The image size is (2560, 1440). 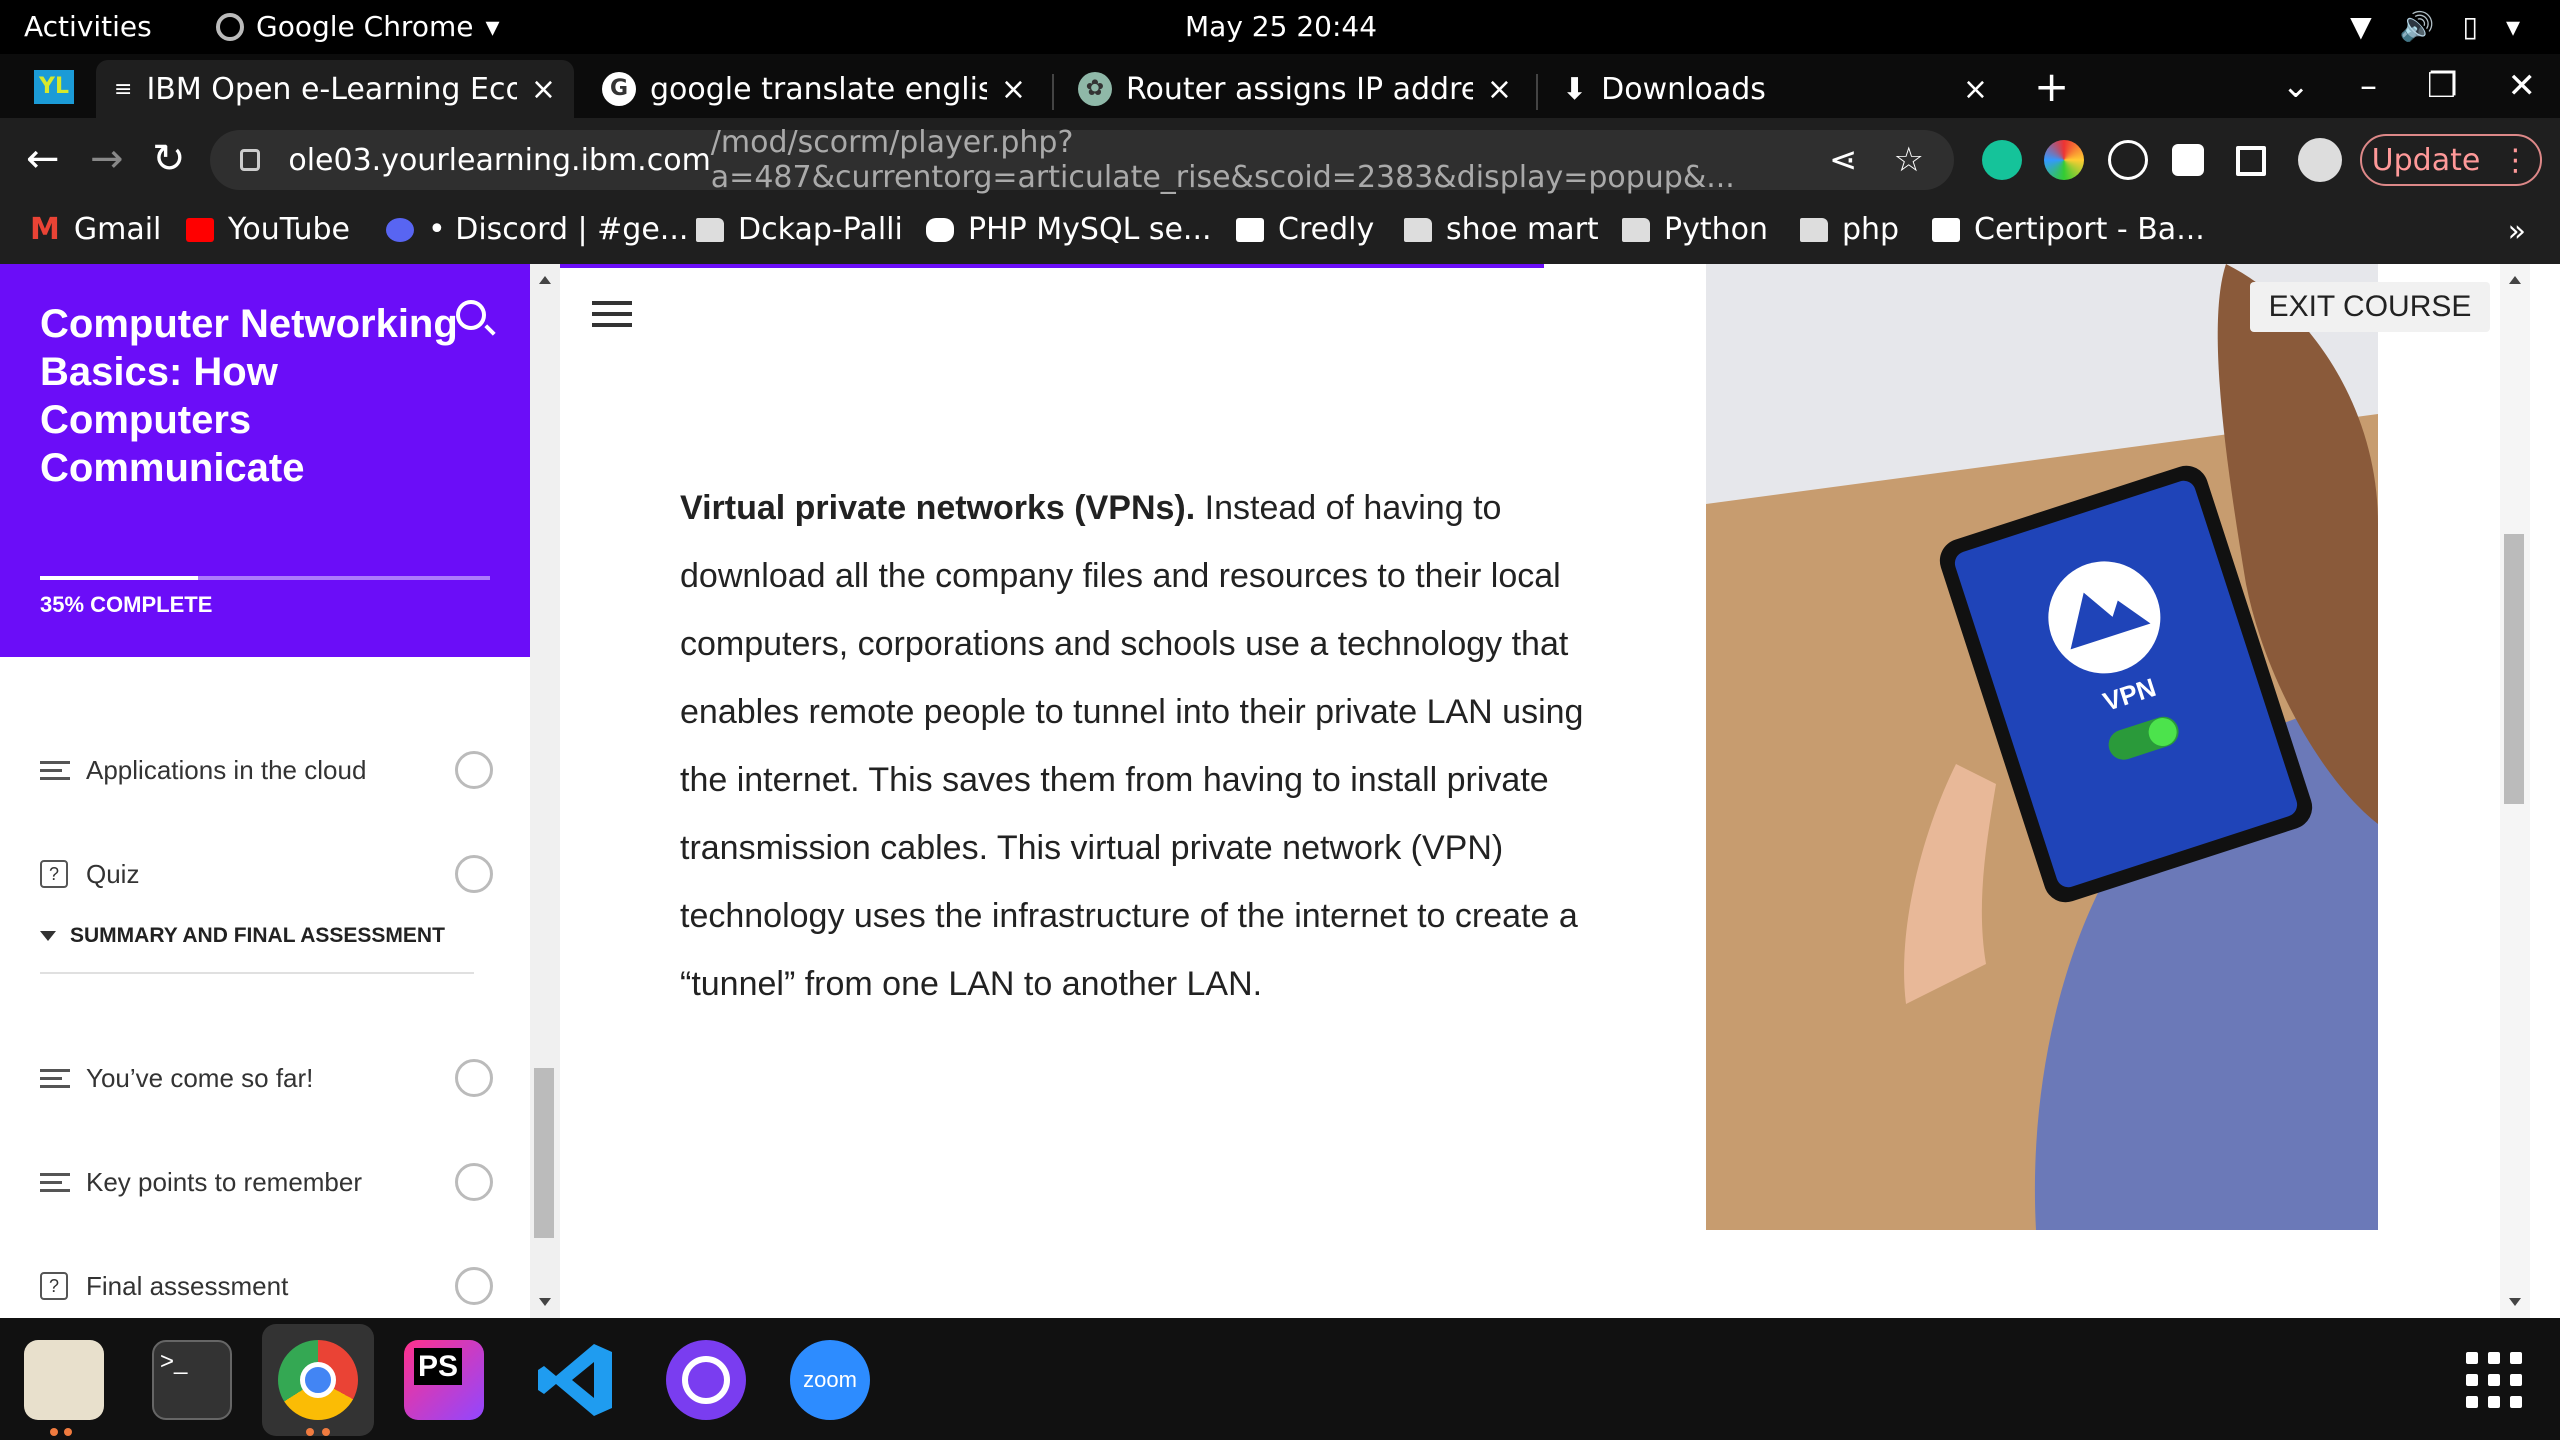 I want to click on youtube-icon, so click(x=200, y=229).